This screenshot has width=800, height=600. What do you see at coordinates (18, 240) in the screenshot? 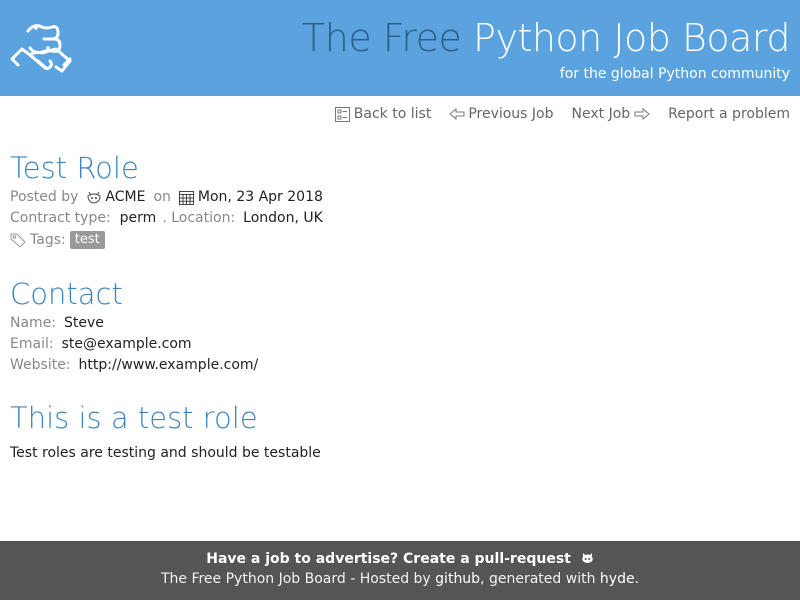
I see `tag-icon` at bounding box center [18, 240].